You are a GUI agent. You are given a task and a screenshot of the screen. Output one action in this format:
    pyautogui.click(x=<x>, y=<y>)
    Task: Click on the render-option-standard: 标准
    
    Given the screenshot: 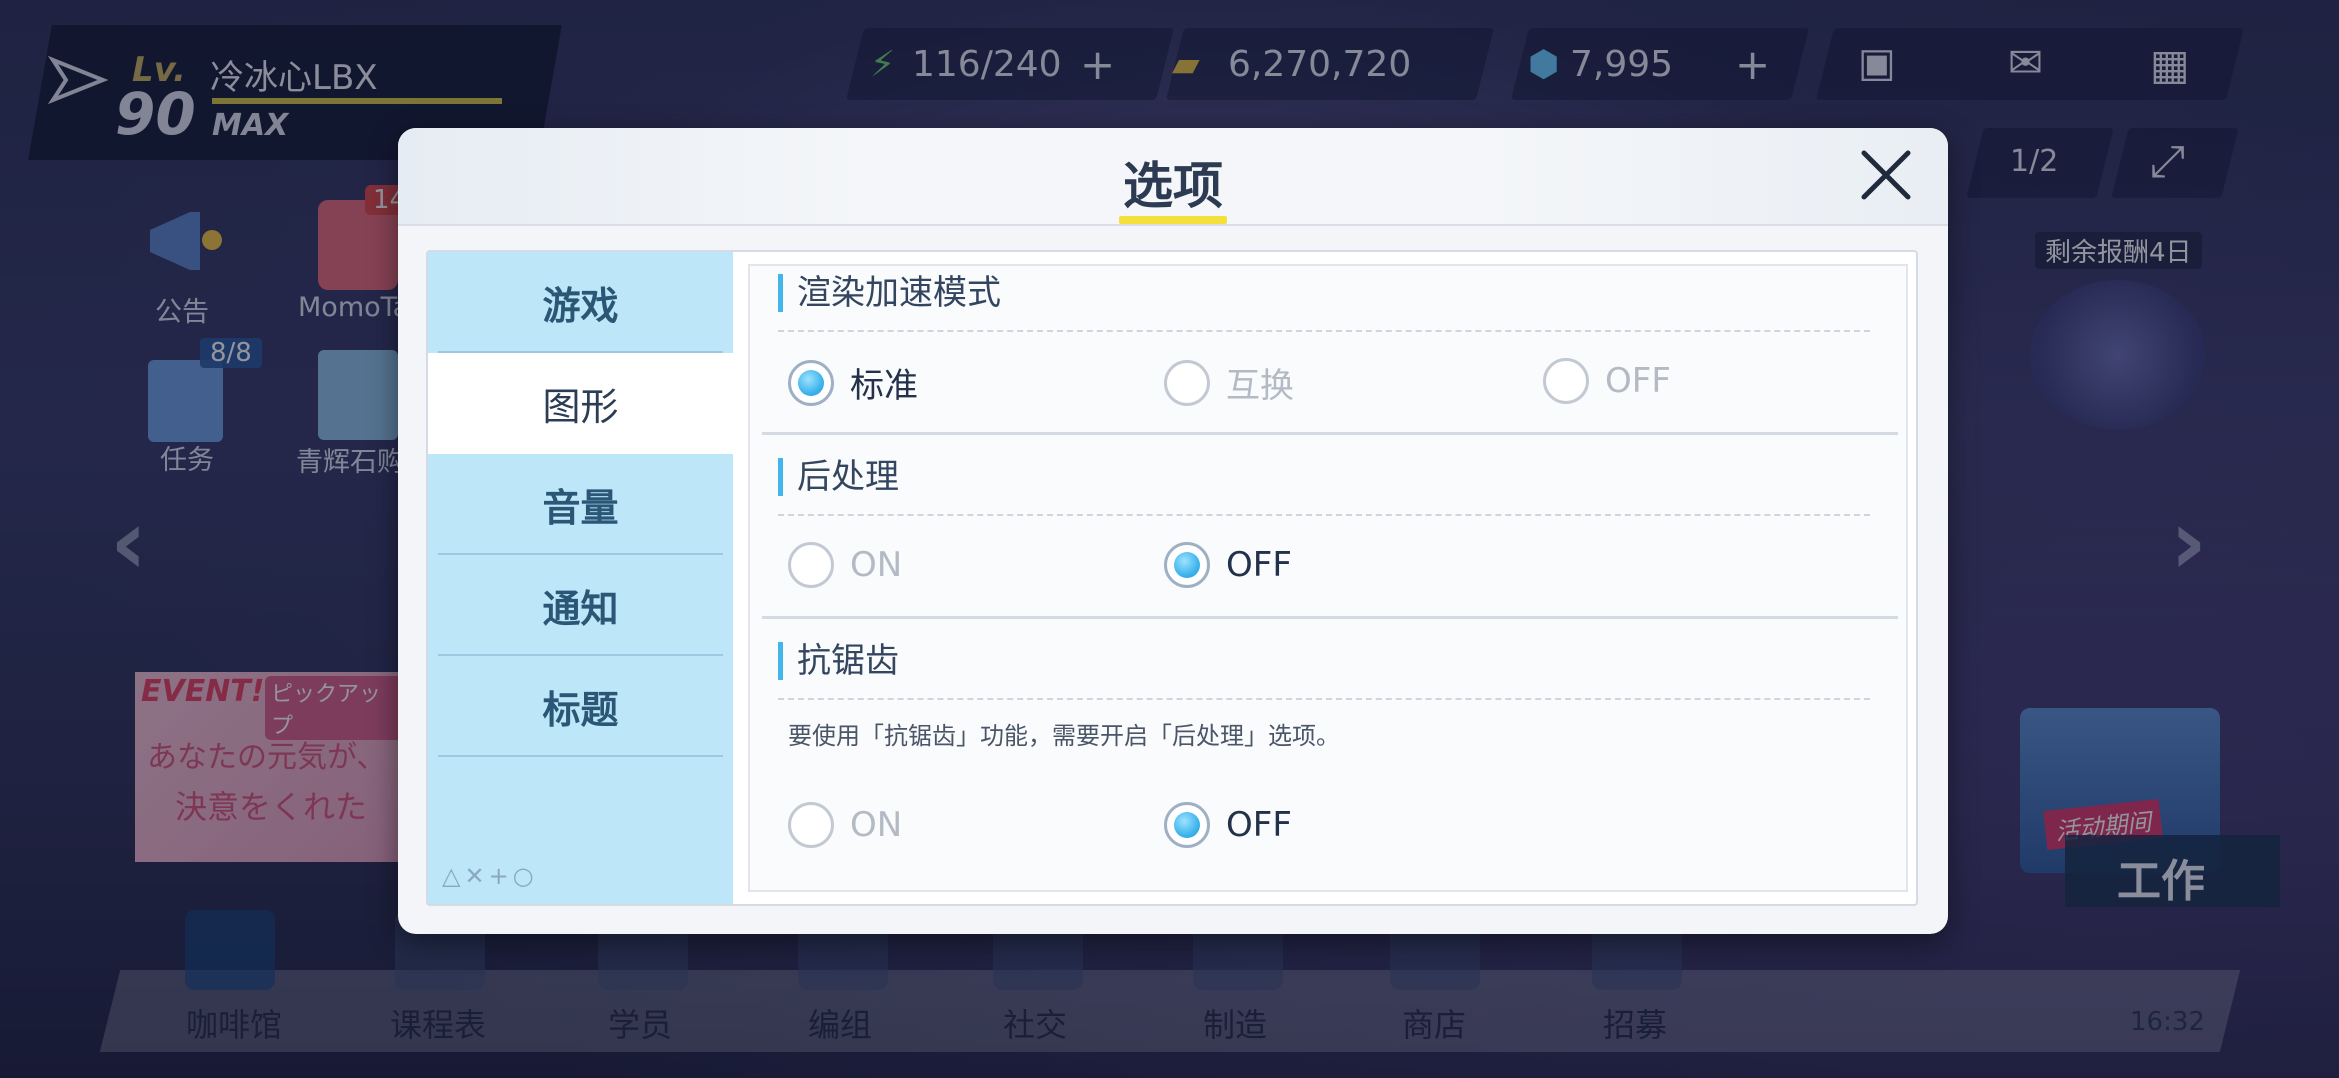 What is the action you would take?
    pyautogui.click(x=853, y=382)
    